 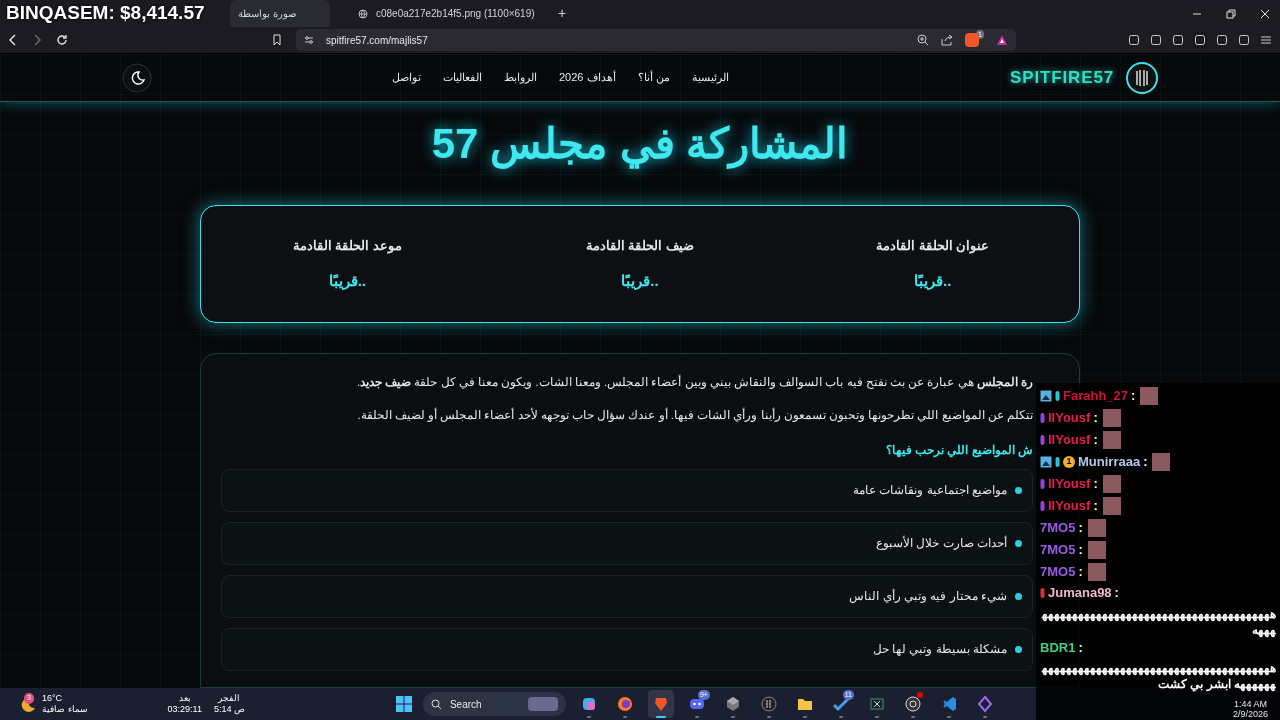 What do you see at coordinates (53, 698) in the screenshot?
I see `temperature-text: 16°C` at bounding box center [53, 698].